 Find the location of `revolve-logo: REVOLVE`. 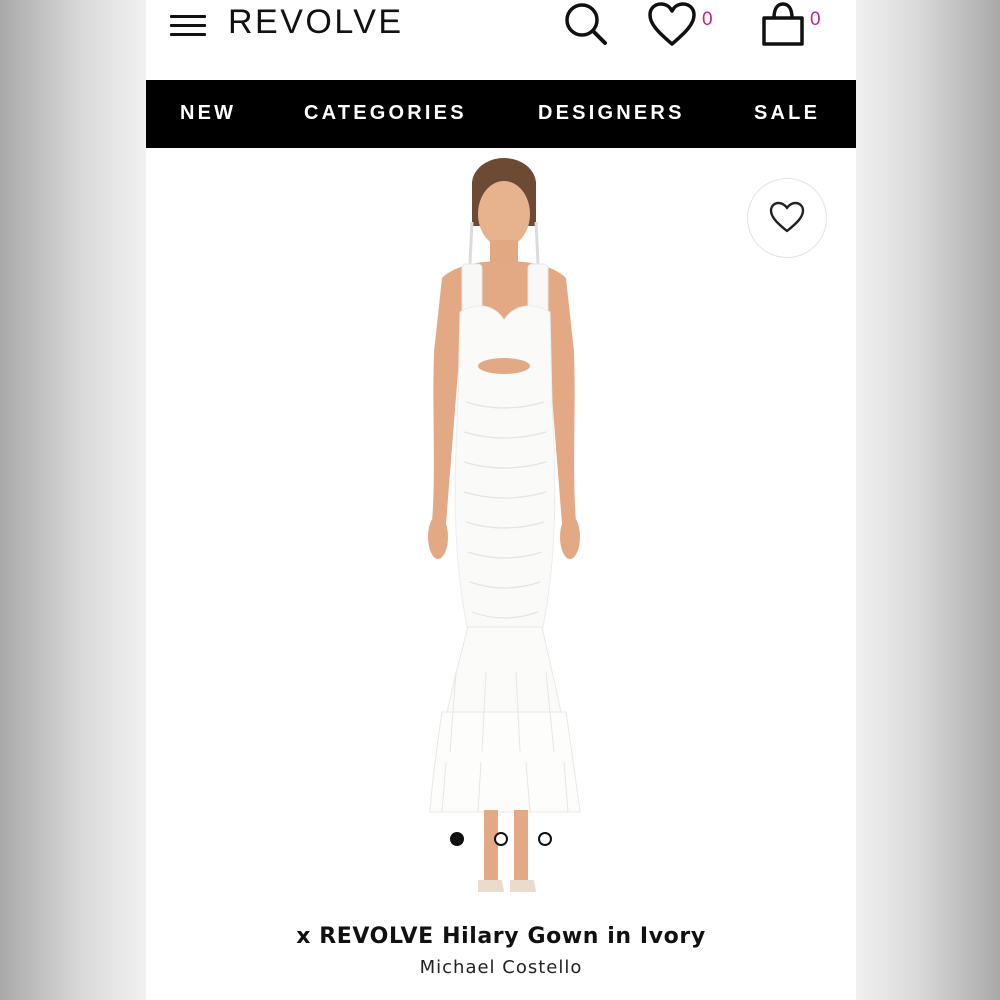

revolve-logo: REVOLVE is located at coordinates (316, 22).